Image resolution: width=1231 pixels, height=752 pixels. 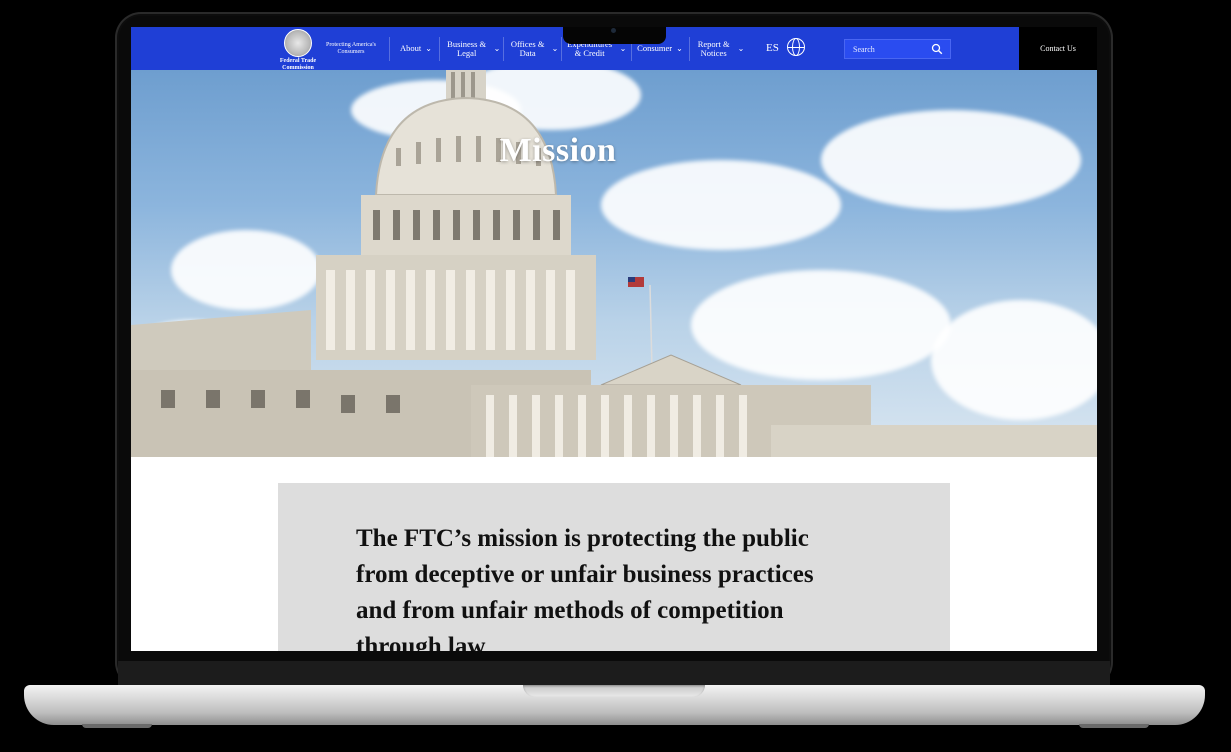 What do you see at coordinates (298, 43) in the screenshot?
I see `seal-logo-icon` at bounding box center [298, 43].